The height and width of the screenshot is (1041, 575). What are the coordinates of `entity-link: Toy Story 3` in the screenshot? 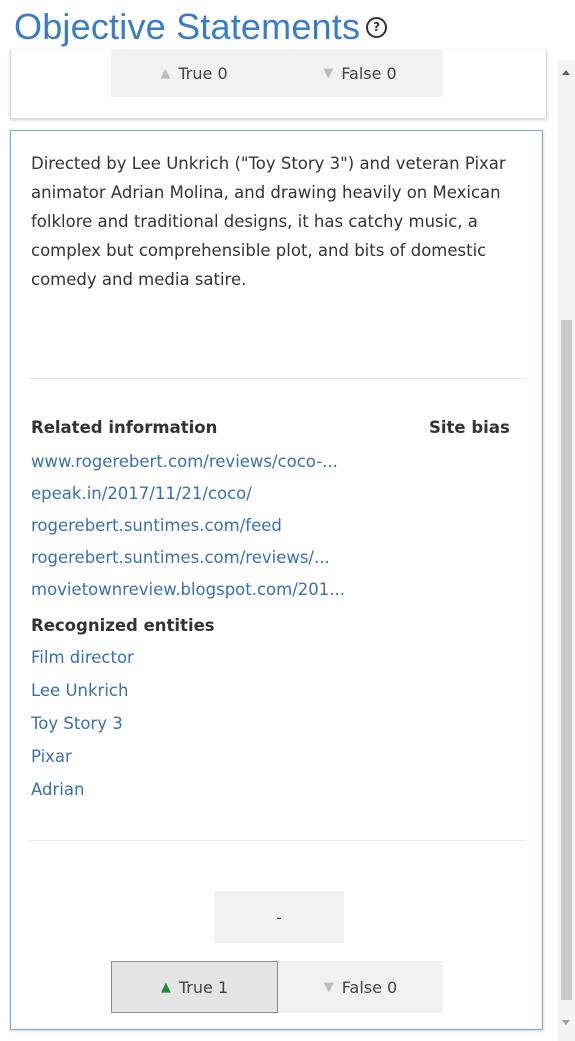 It's located at (77, 723).